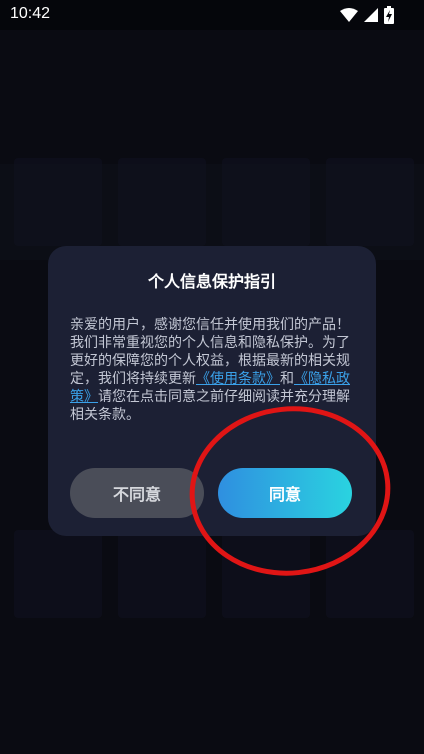  Describe the element at coordinates (287, 379) in the screenshot. I see `body-text-and: 和` at that location.